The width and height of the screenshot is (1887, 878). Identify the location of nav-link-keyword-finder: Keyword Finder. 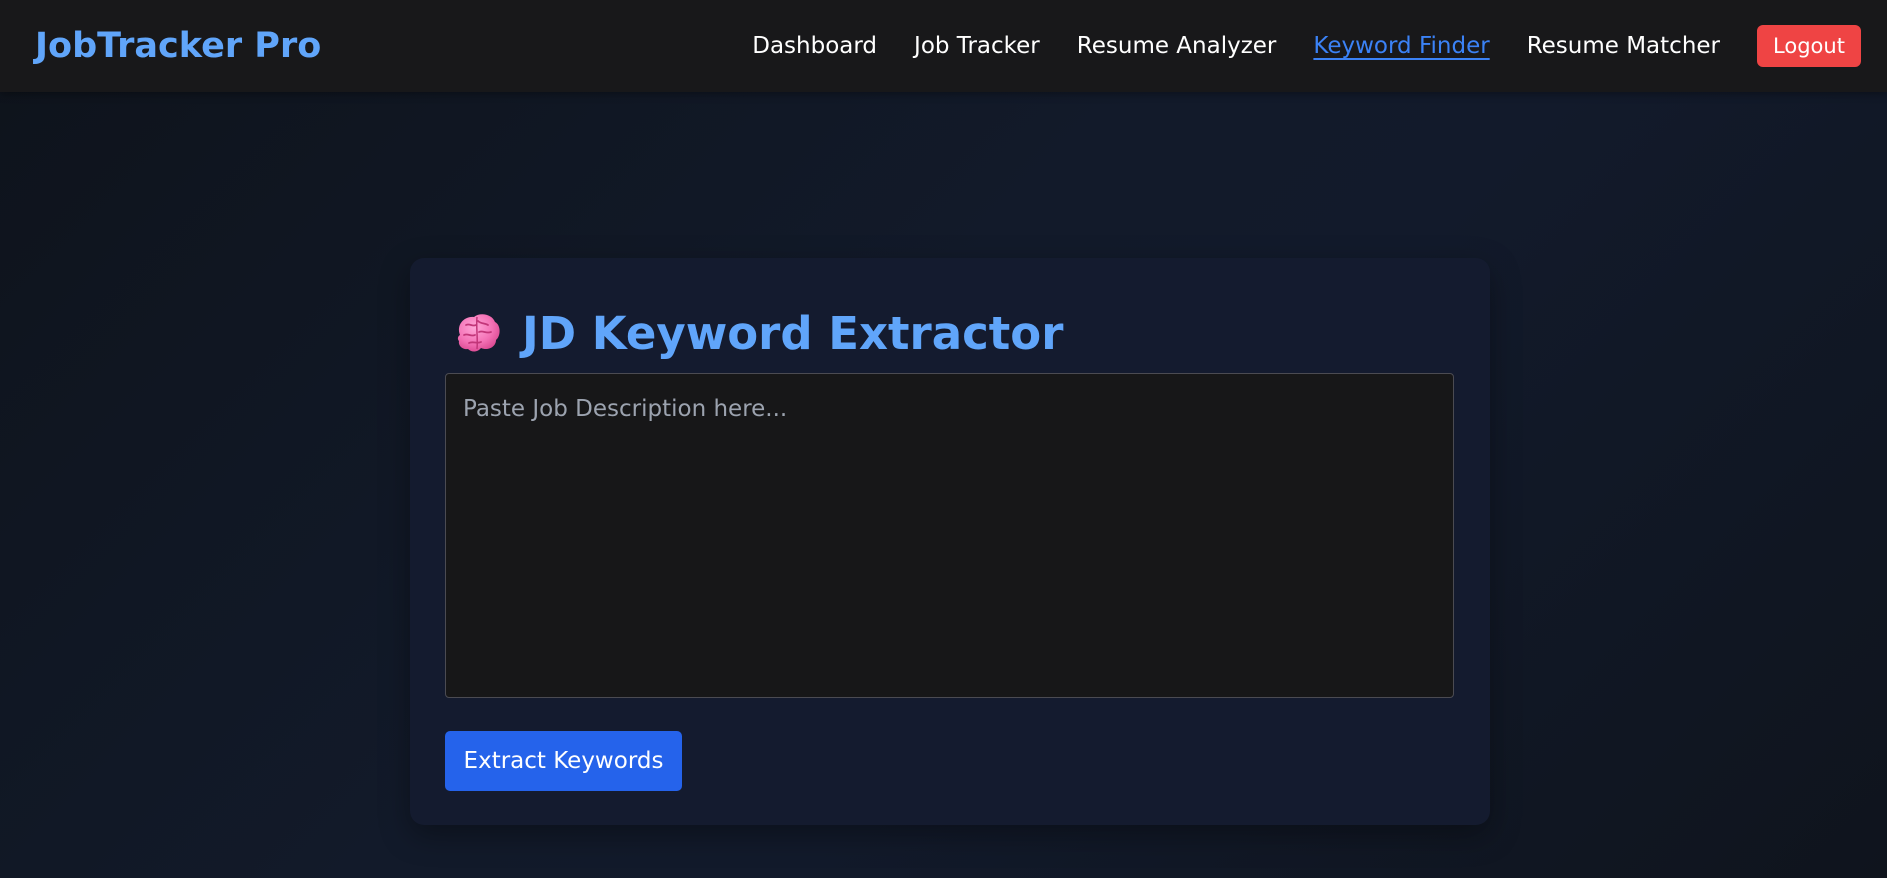
(1401, 46).